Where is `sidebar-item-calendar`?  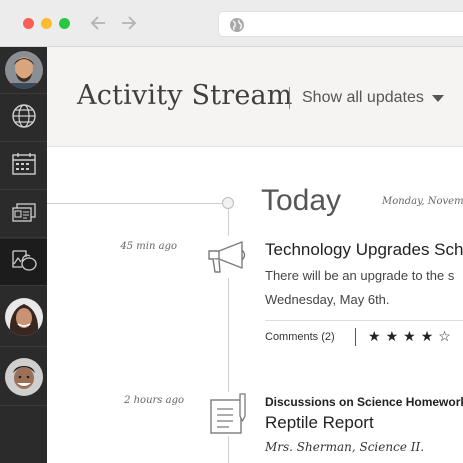
sidebar-item-calendar is located at coordinates (23, 166).